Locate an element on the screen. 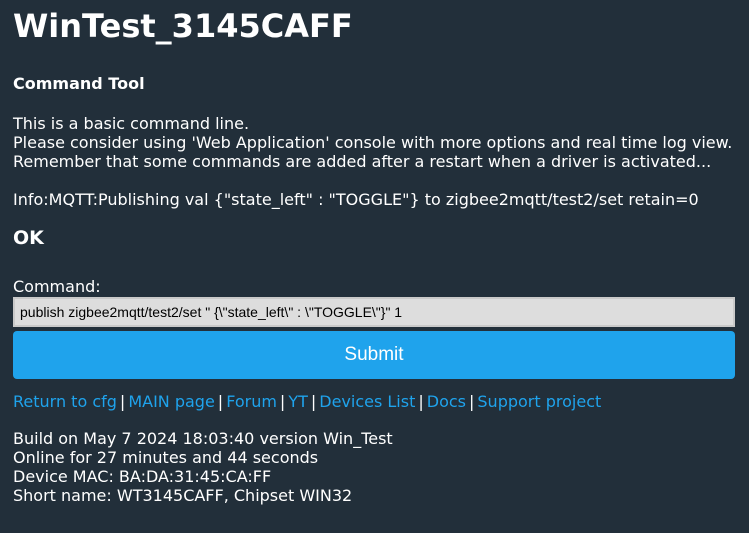 This screenshot has width=749, height=533. submit-button: Submit is located at coordinates (374, 355).